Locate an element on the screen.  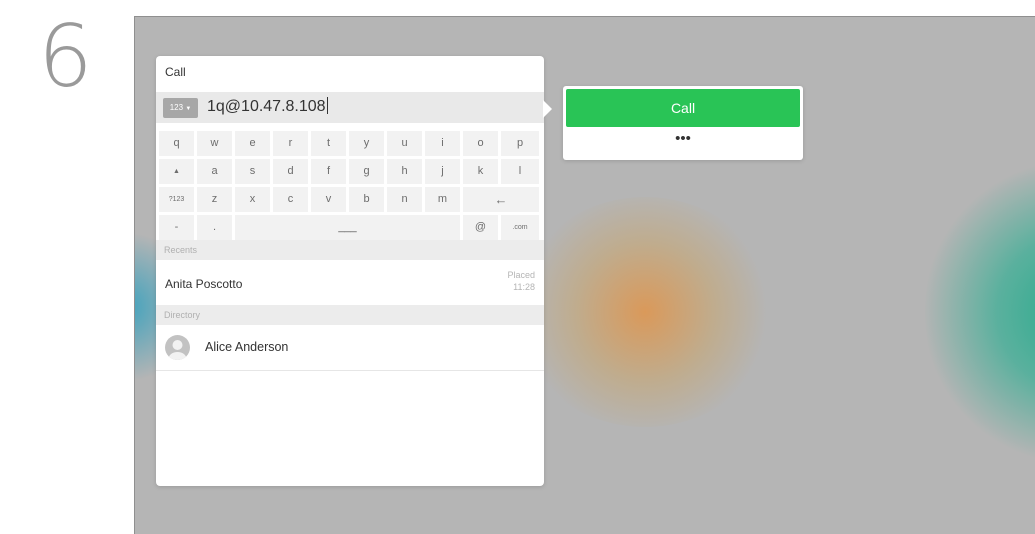
background-glow-green is located at coordinates (980, 312).